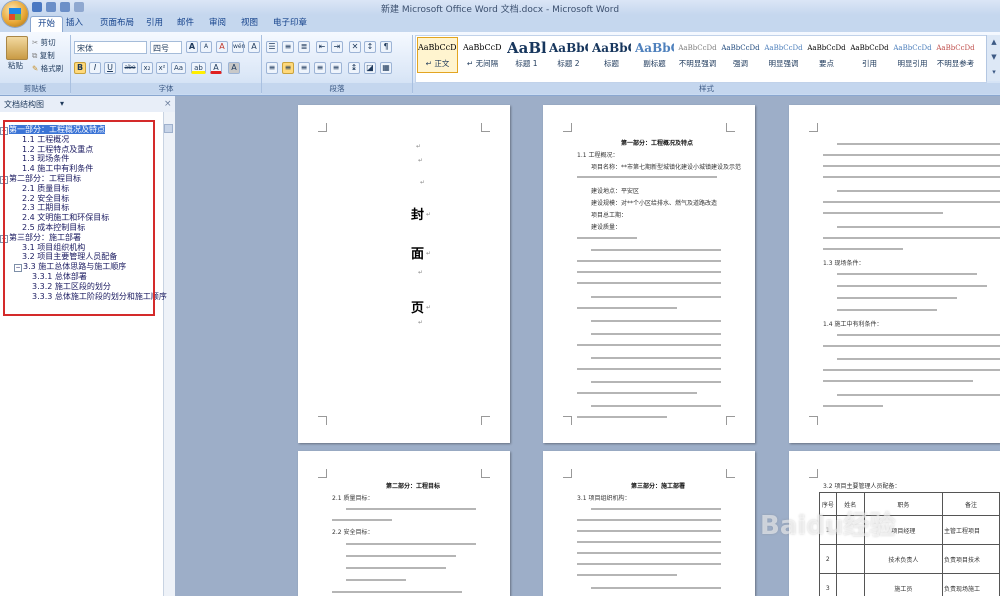 This screenshot has width=1000, height=596. What do you see at coordinates (909, 559) in the screenshot?
I see `table-row: 2 技术负责人 负责项目技术` at bounding box center [909, 559].